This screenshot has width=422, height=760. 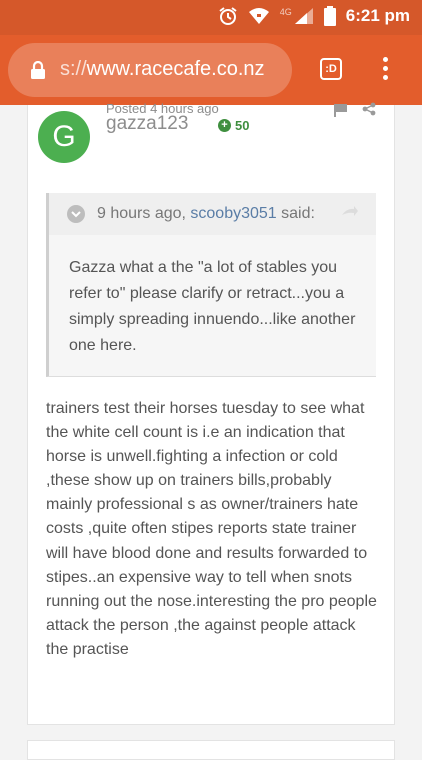 What do you see at coordinates (211, 750) in the screenshot?
I see `next-post-card` at bounding box center [211, 750].